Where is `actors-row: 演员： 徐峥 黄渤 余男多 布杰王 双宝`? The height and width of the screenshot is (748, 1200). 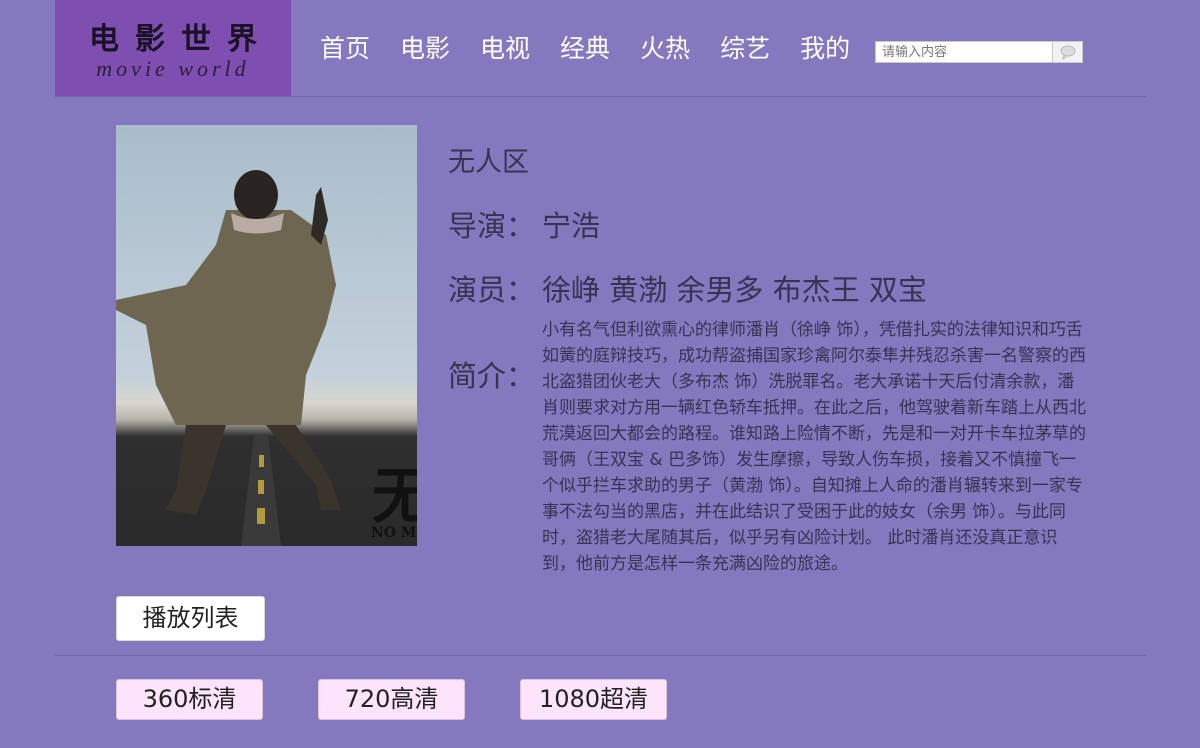
actors-row: 演员： 徐峥 黄渤 余男多 布杰王 双宝 is located at coordinates (687, 288).